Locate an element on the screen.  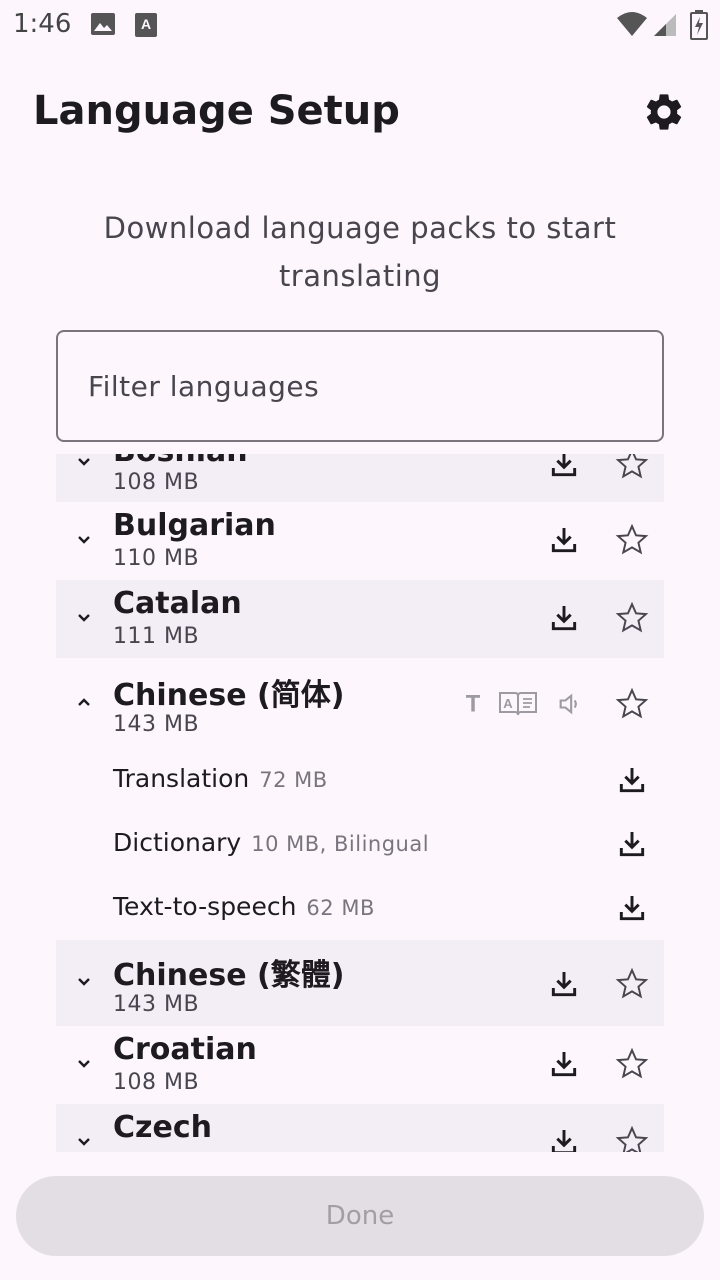
list-item-czech: Czech is located at coordinates (360, 1128).